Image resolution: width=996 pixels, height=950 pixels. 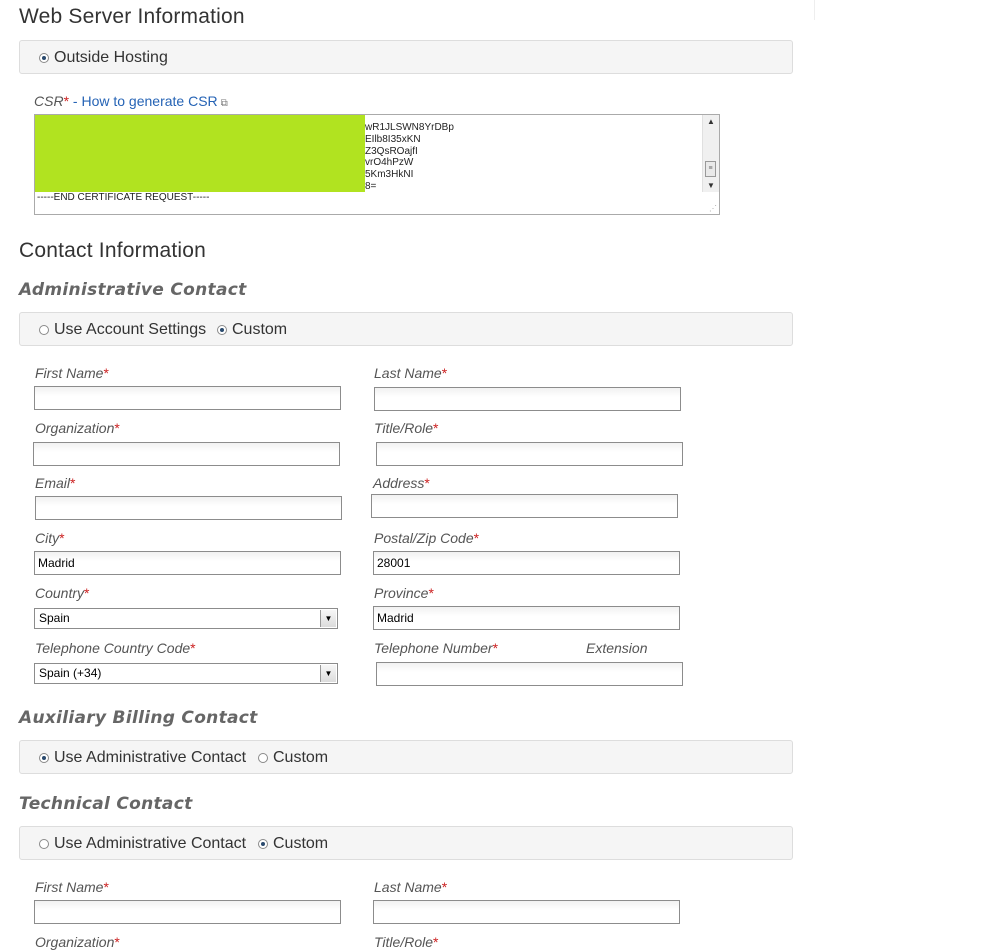 I want to click on tech-last-name-input, so click(x=526, y=912).